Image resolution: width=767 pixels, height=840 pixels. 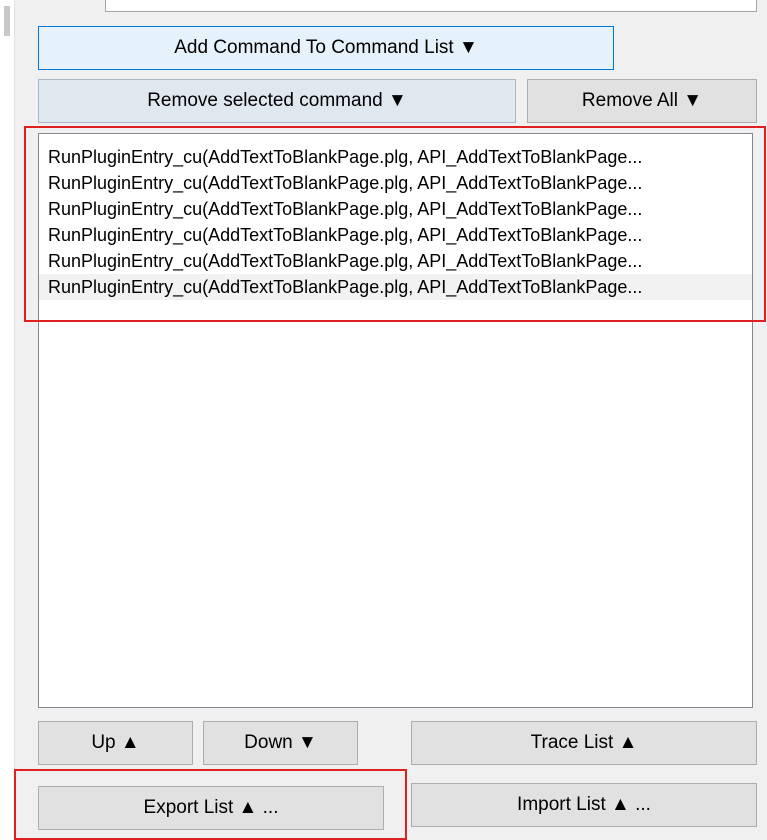 What do you see at coordinates (642, 101) in the screenshot?
I see `remove-all-button: Remove All ▼` at bounding box center [642, 101].